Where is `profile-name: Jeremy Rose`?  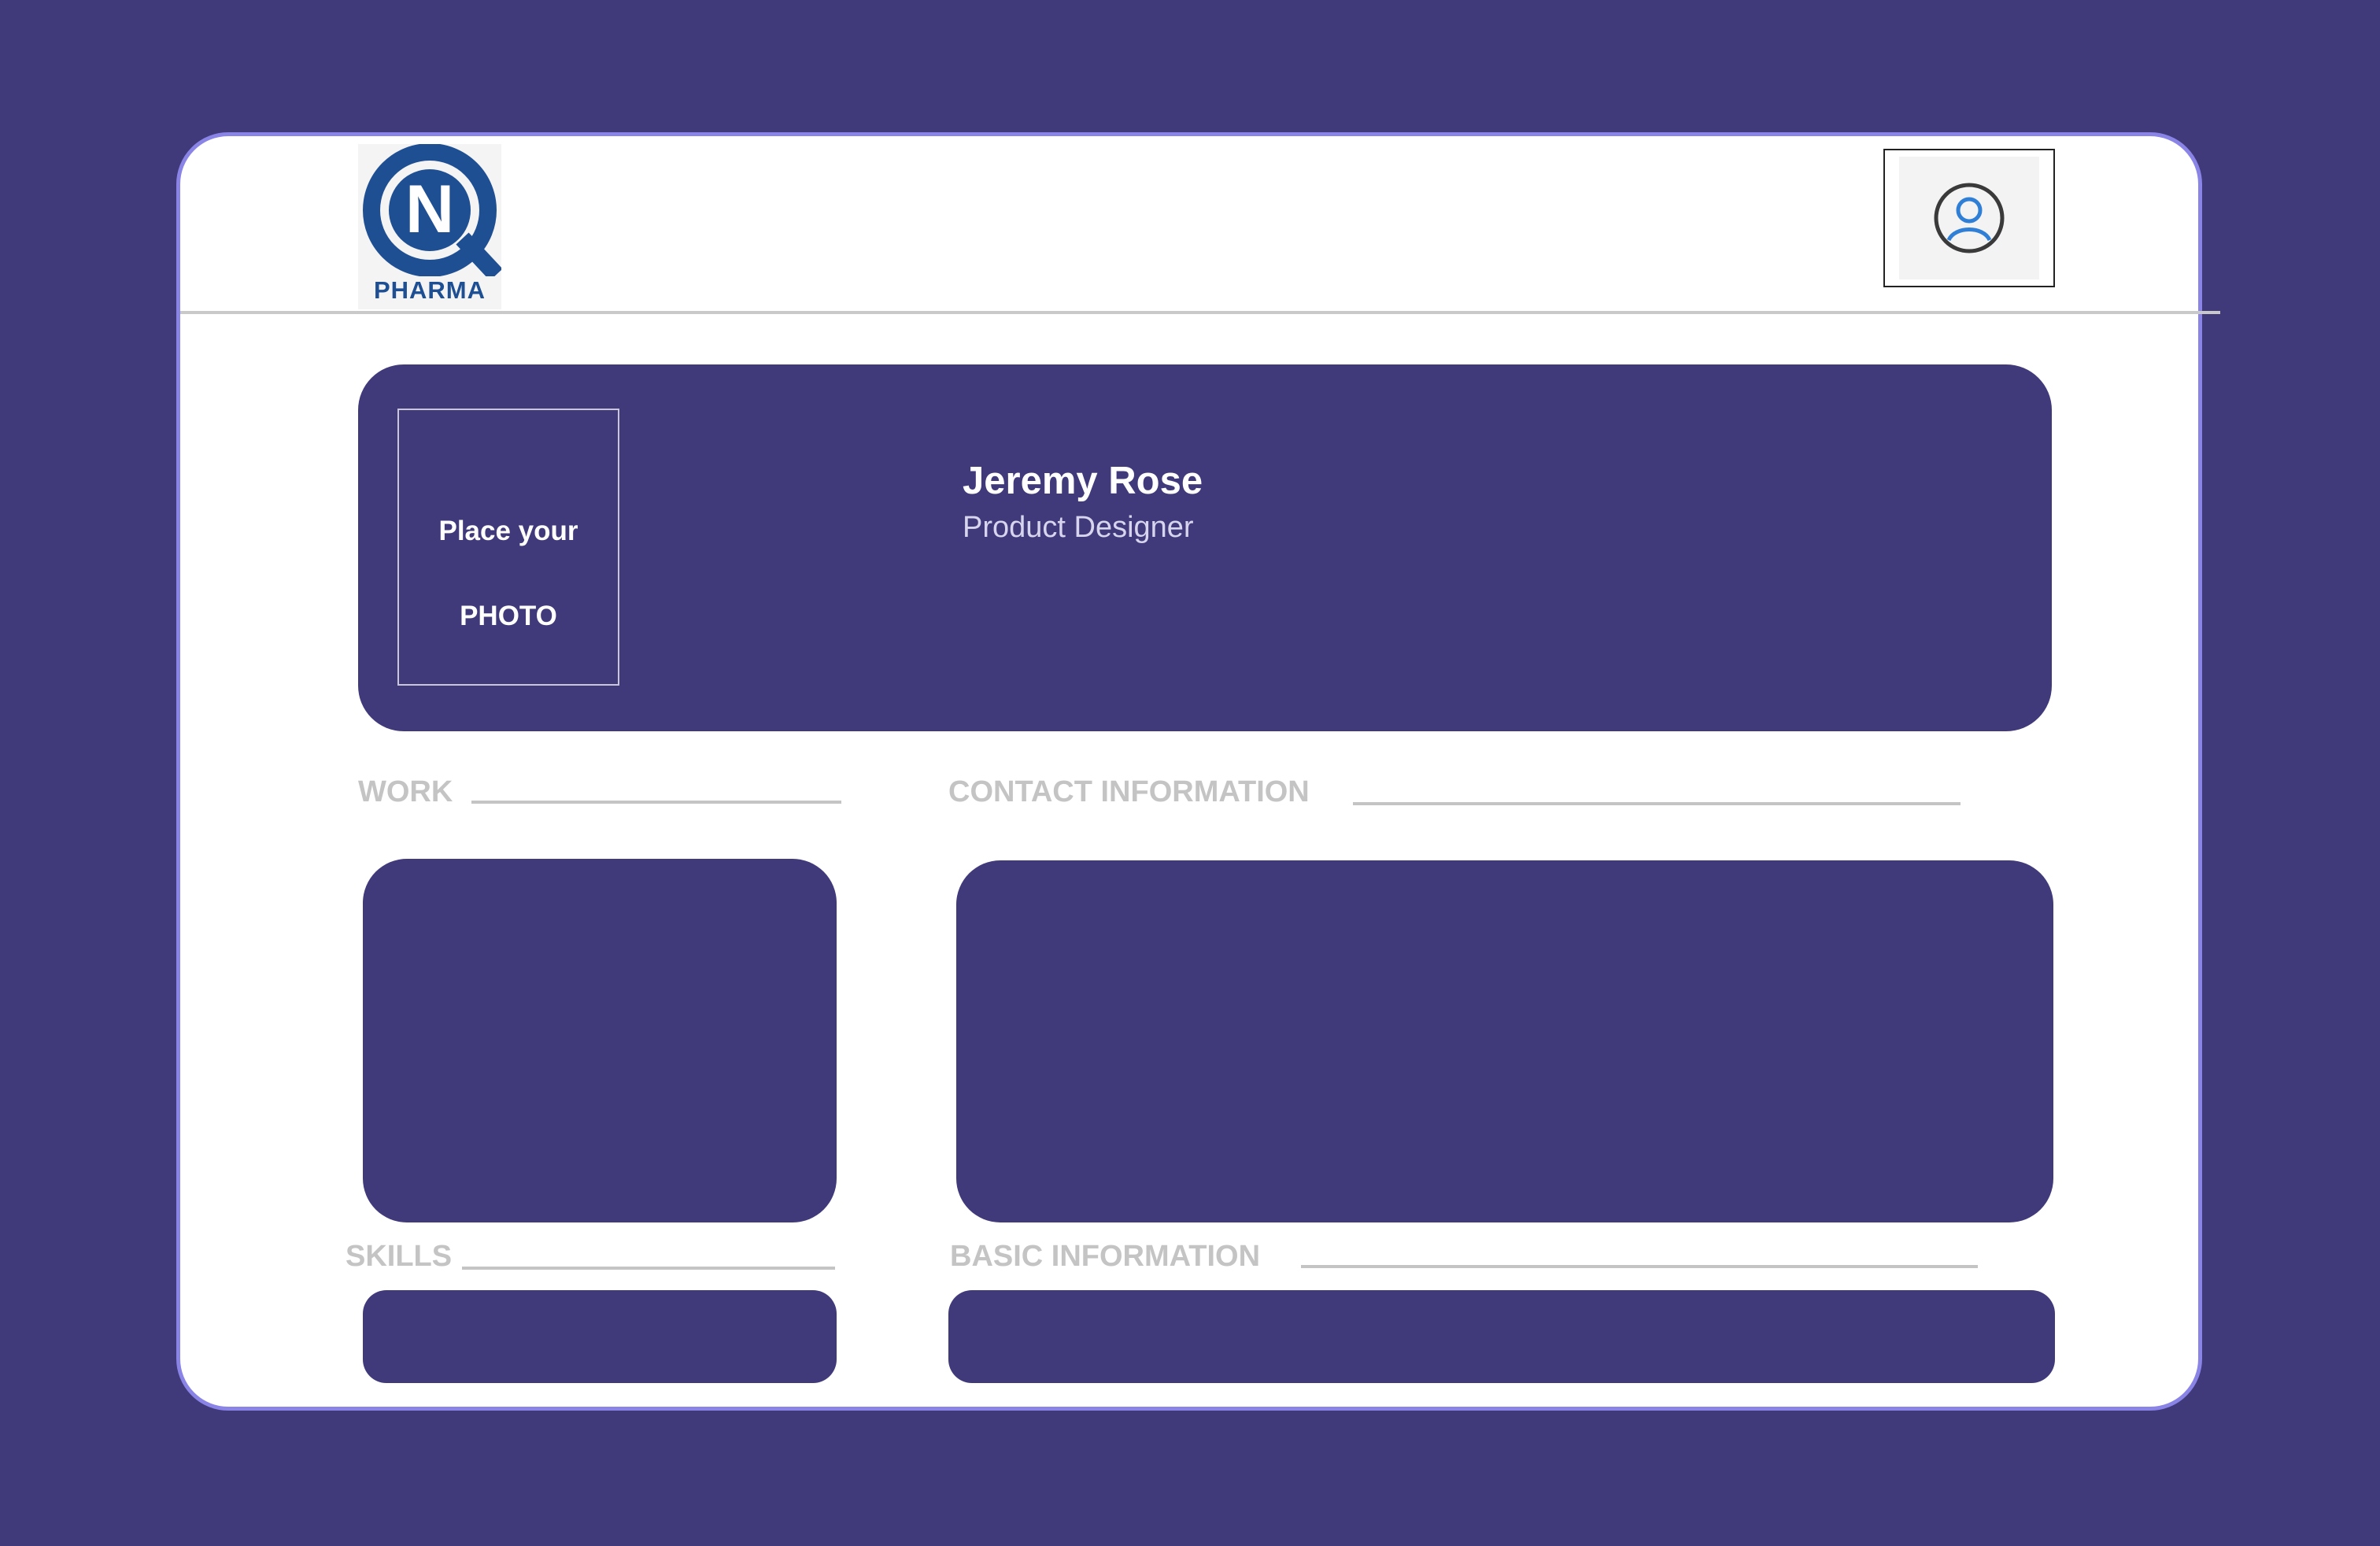 profile-name: Jeremy Rose is located at coordinates (1083, 481).